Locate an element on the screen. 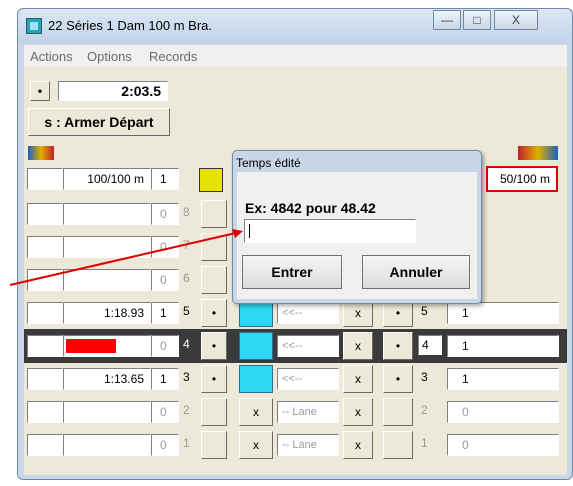 The image size is (573, 486). arrow-line is located at coordinates (125, 258).